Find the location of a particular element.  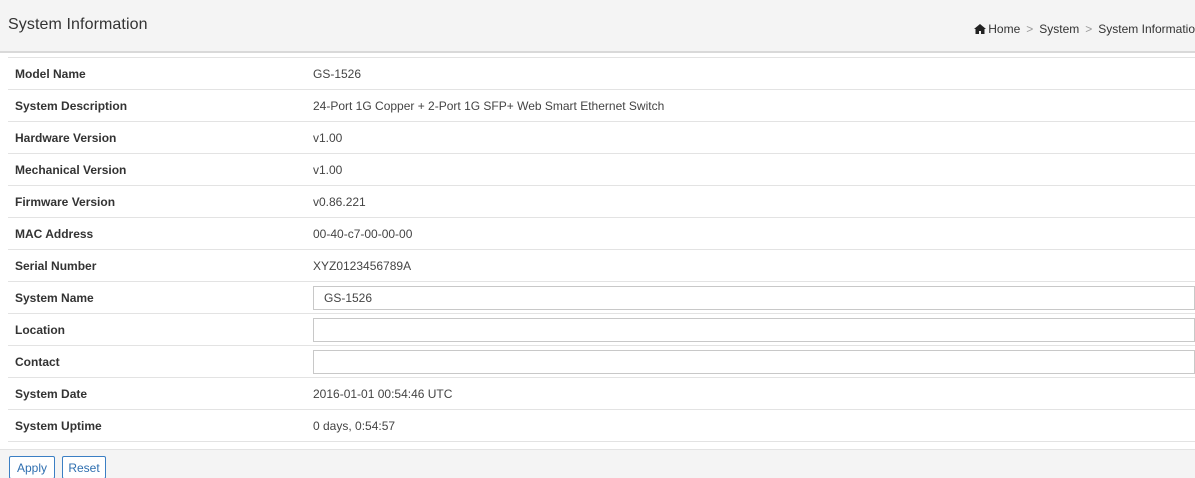

row-label: Contact is located at coordinates (37, 361).